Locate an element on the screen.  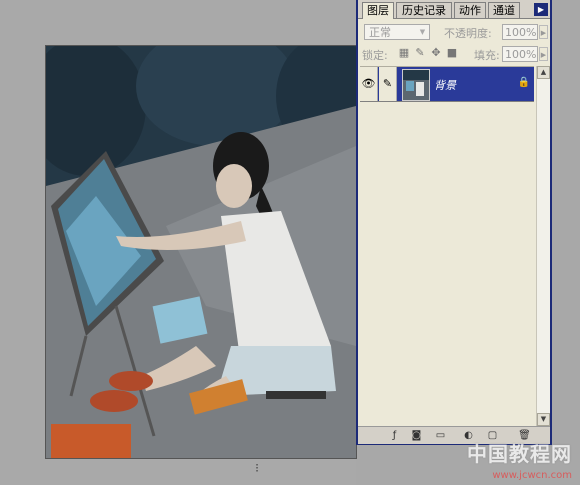
add-mask-icon: ◙ is located at coordinates (416, 435).